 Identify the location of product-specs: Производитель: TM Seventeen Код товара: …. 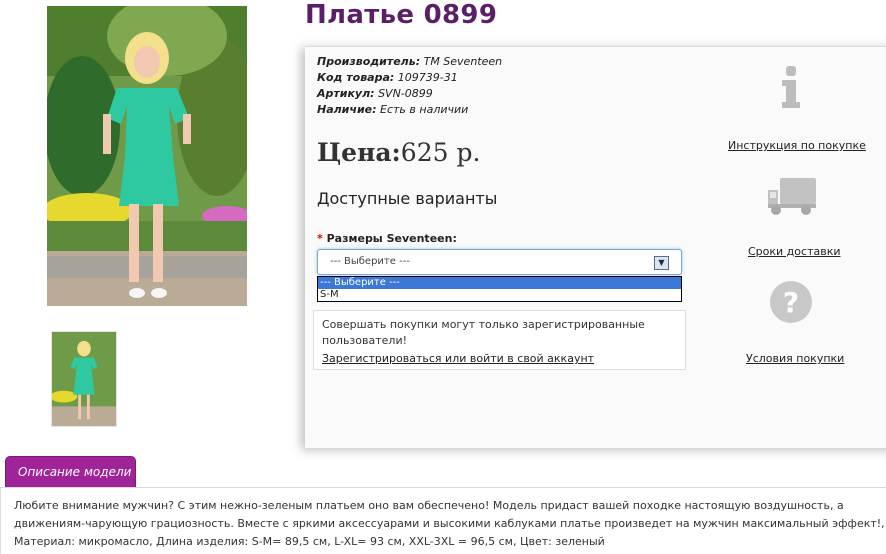
(409, 86).